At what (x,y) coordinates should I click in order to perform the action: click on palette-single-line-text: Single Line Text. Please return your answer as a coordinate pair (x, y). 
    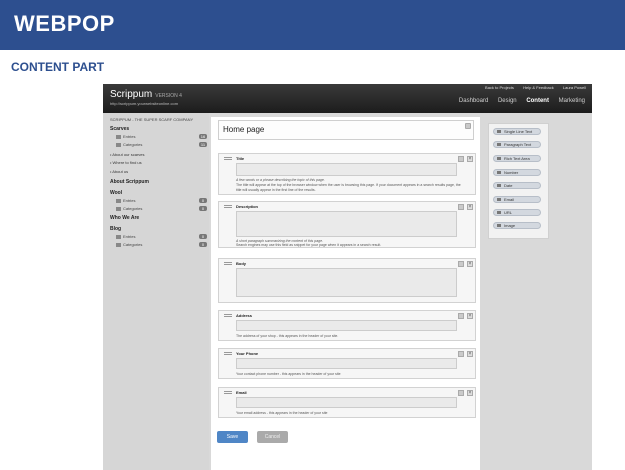
    Looking at the image, I should click on (517, 131).